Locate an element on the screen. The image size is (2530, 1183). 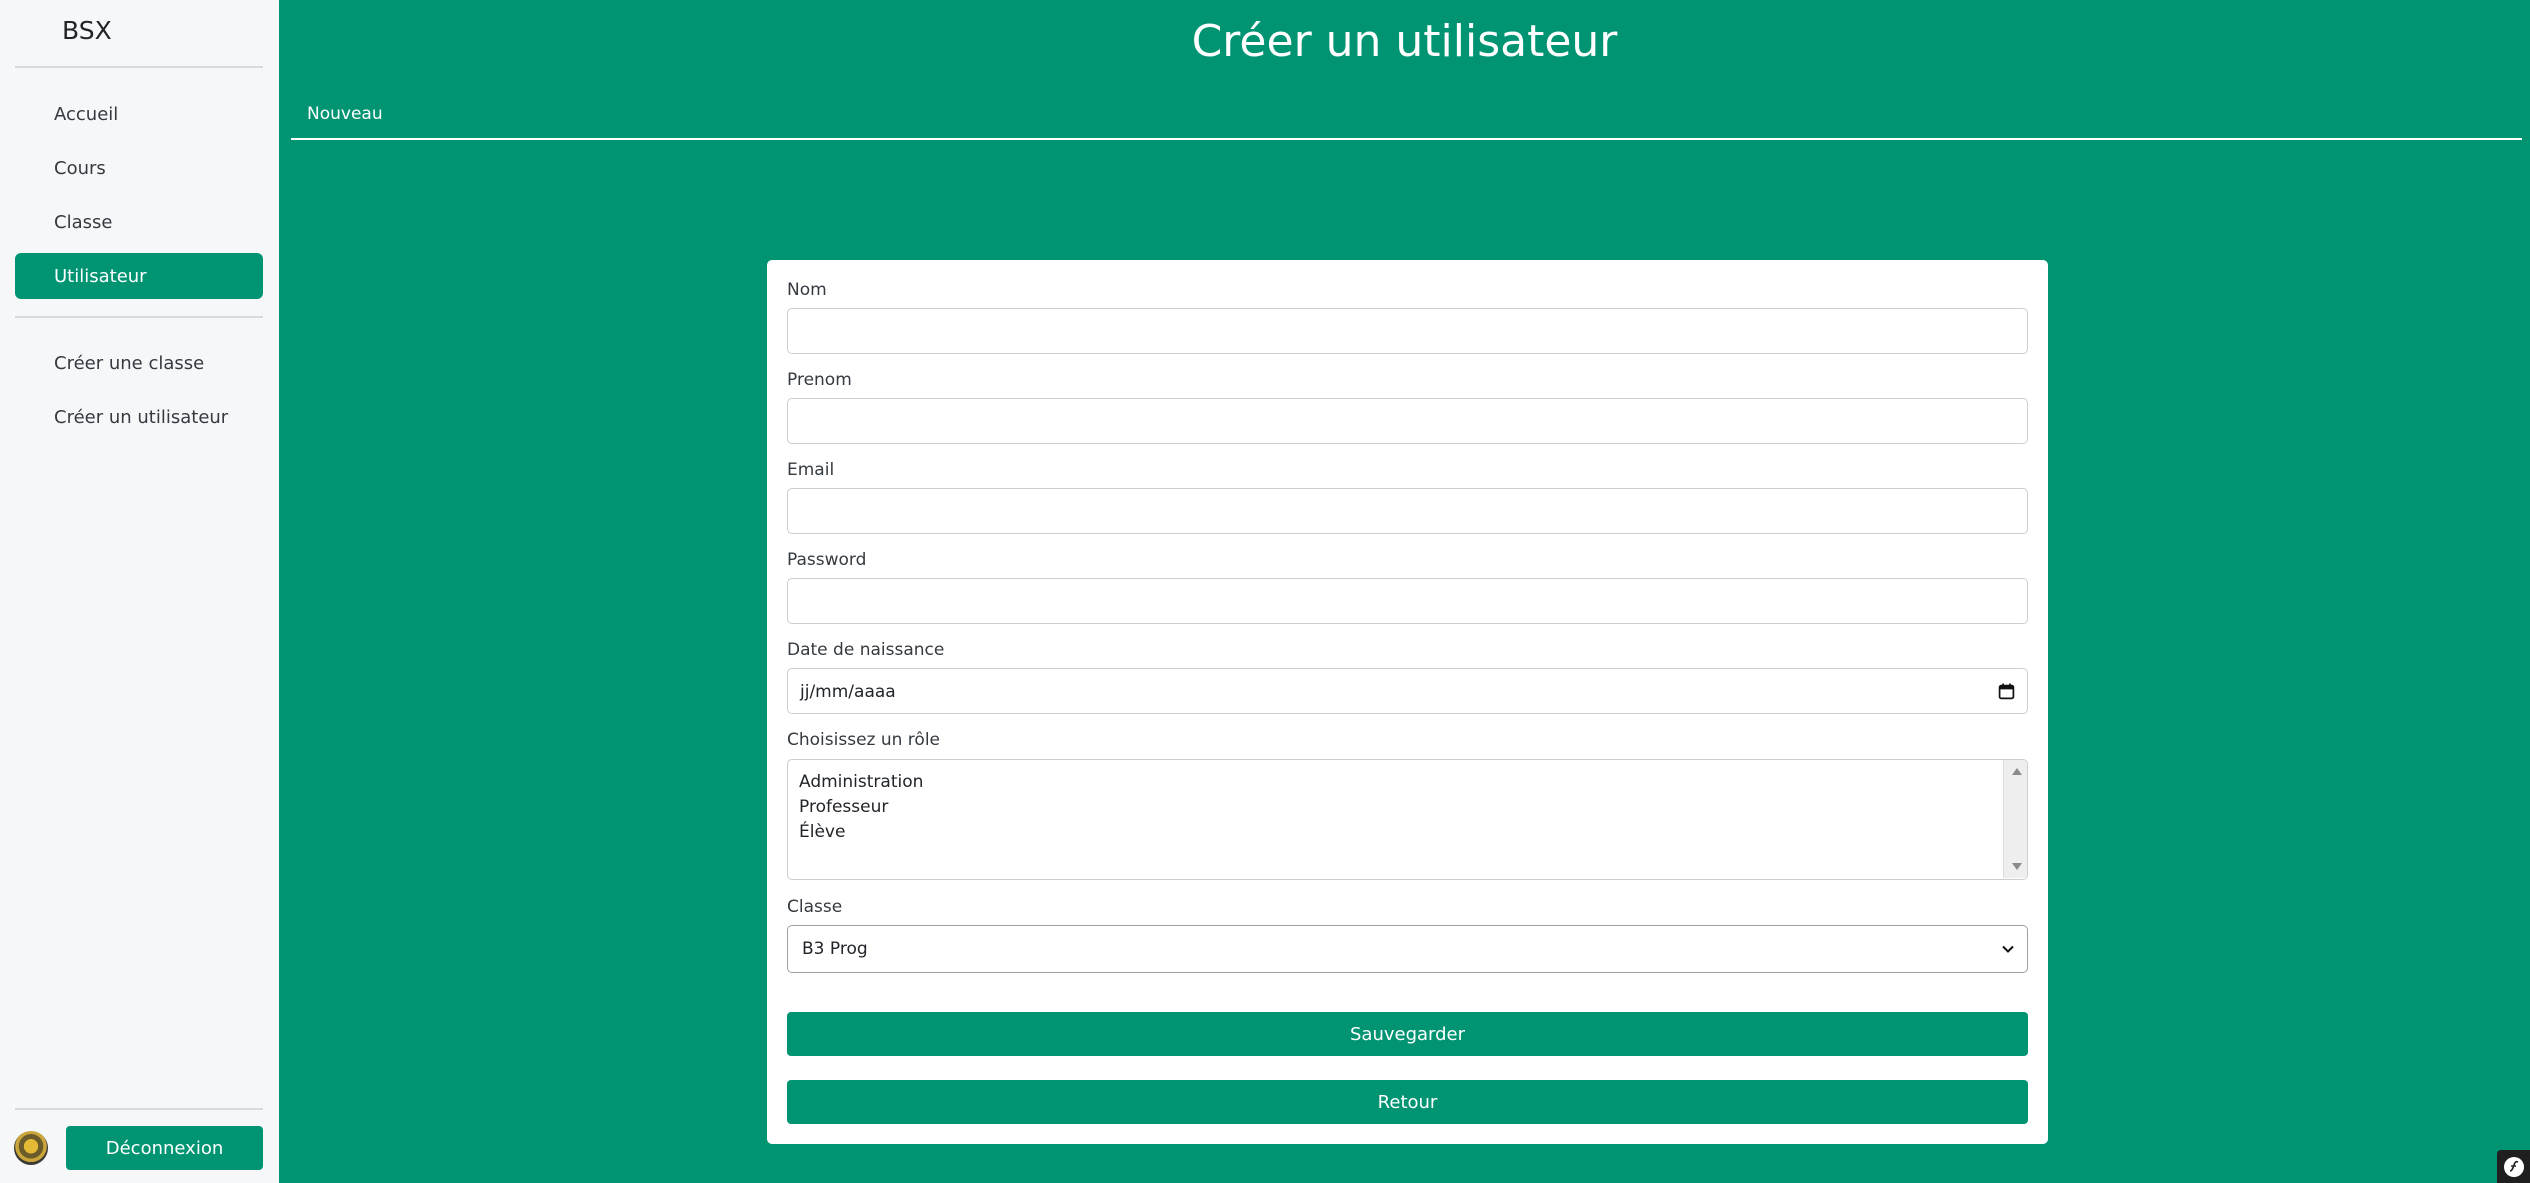
sidebar-item-classe: Classe is located at coordinates (139, 222).